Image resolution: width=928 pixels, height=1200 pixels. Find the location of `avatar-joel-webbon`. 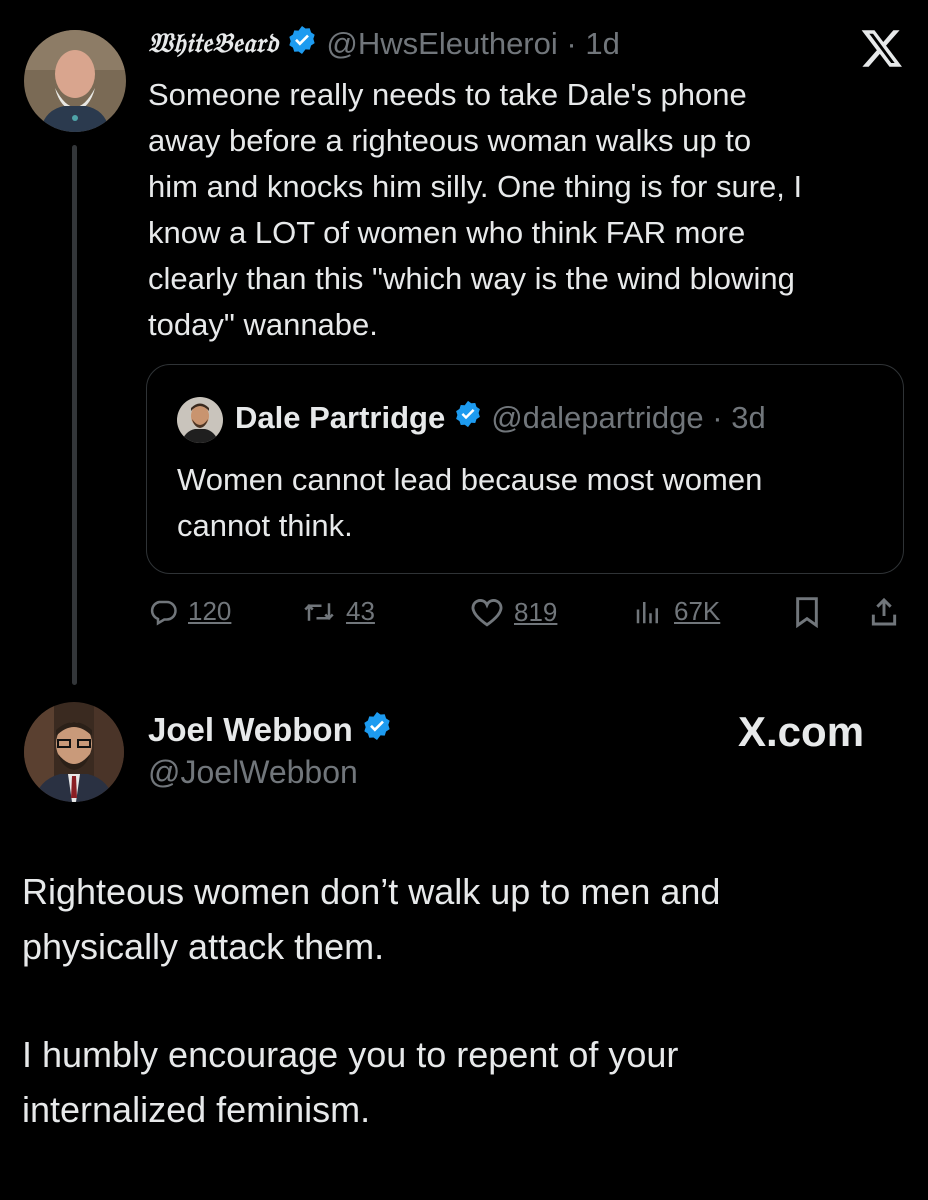

avatar-joel-webbon is located at coordinates (74, 752).